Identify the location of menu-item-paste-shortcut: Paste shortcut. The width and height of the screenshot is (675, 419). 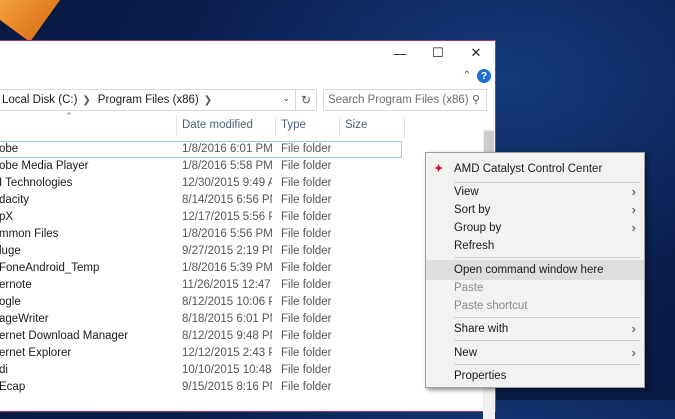
(535, 306).